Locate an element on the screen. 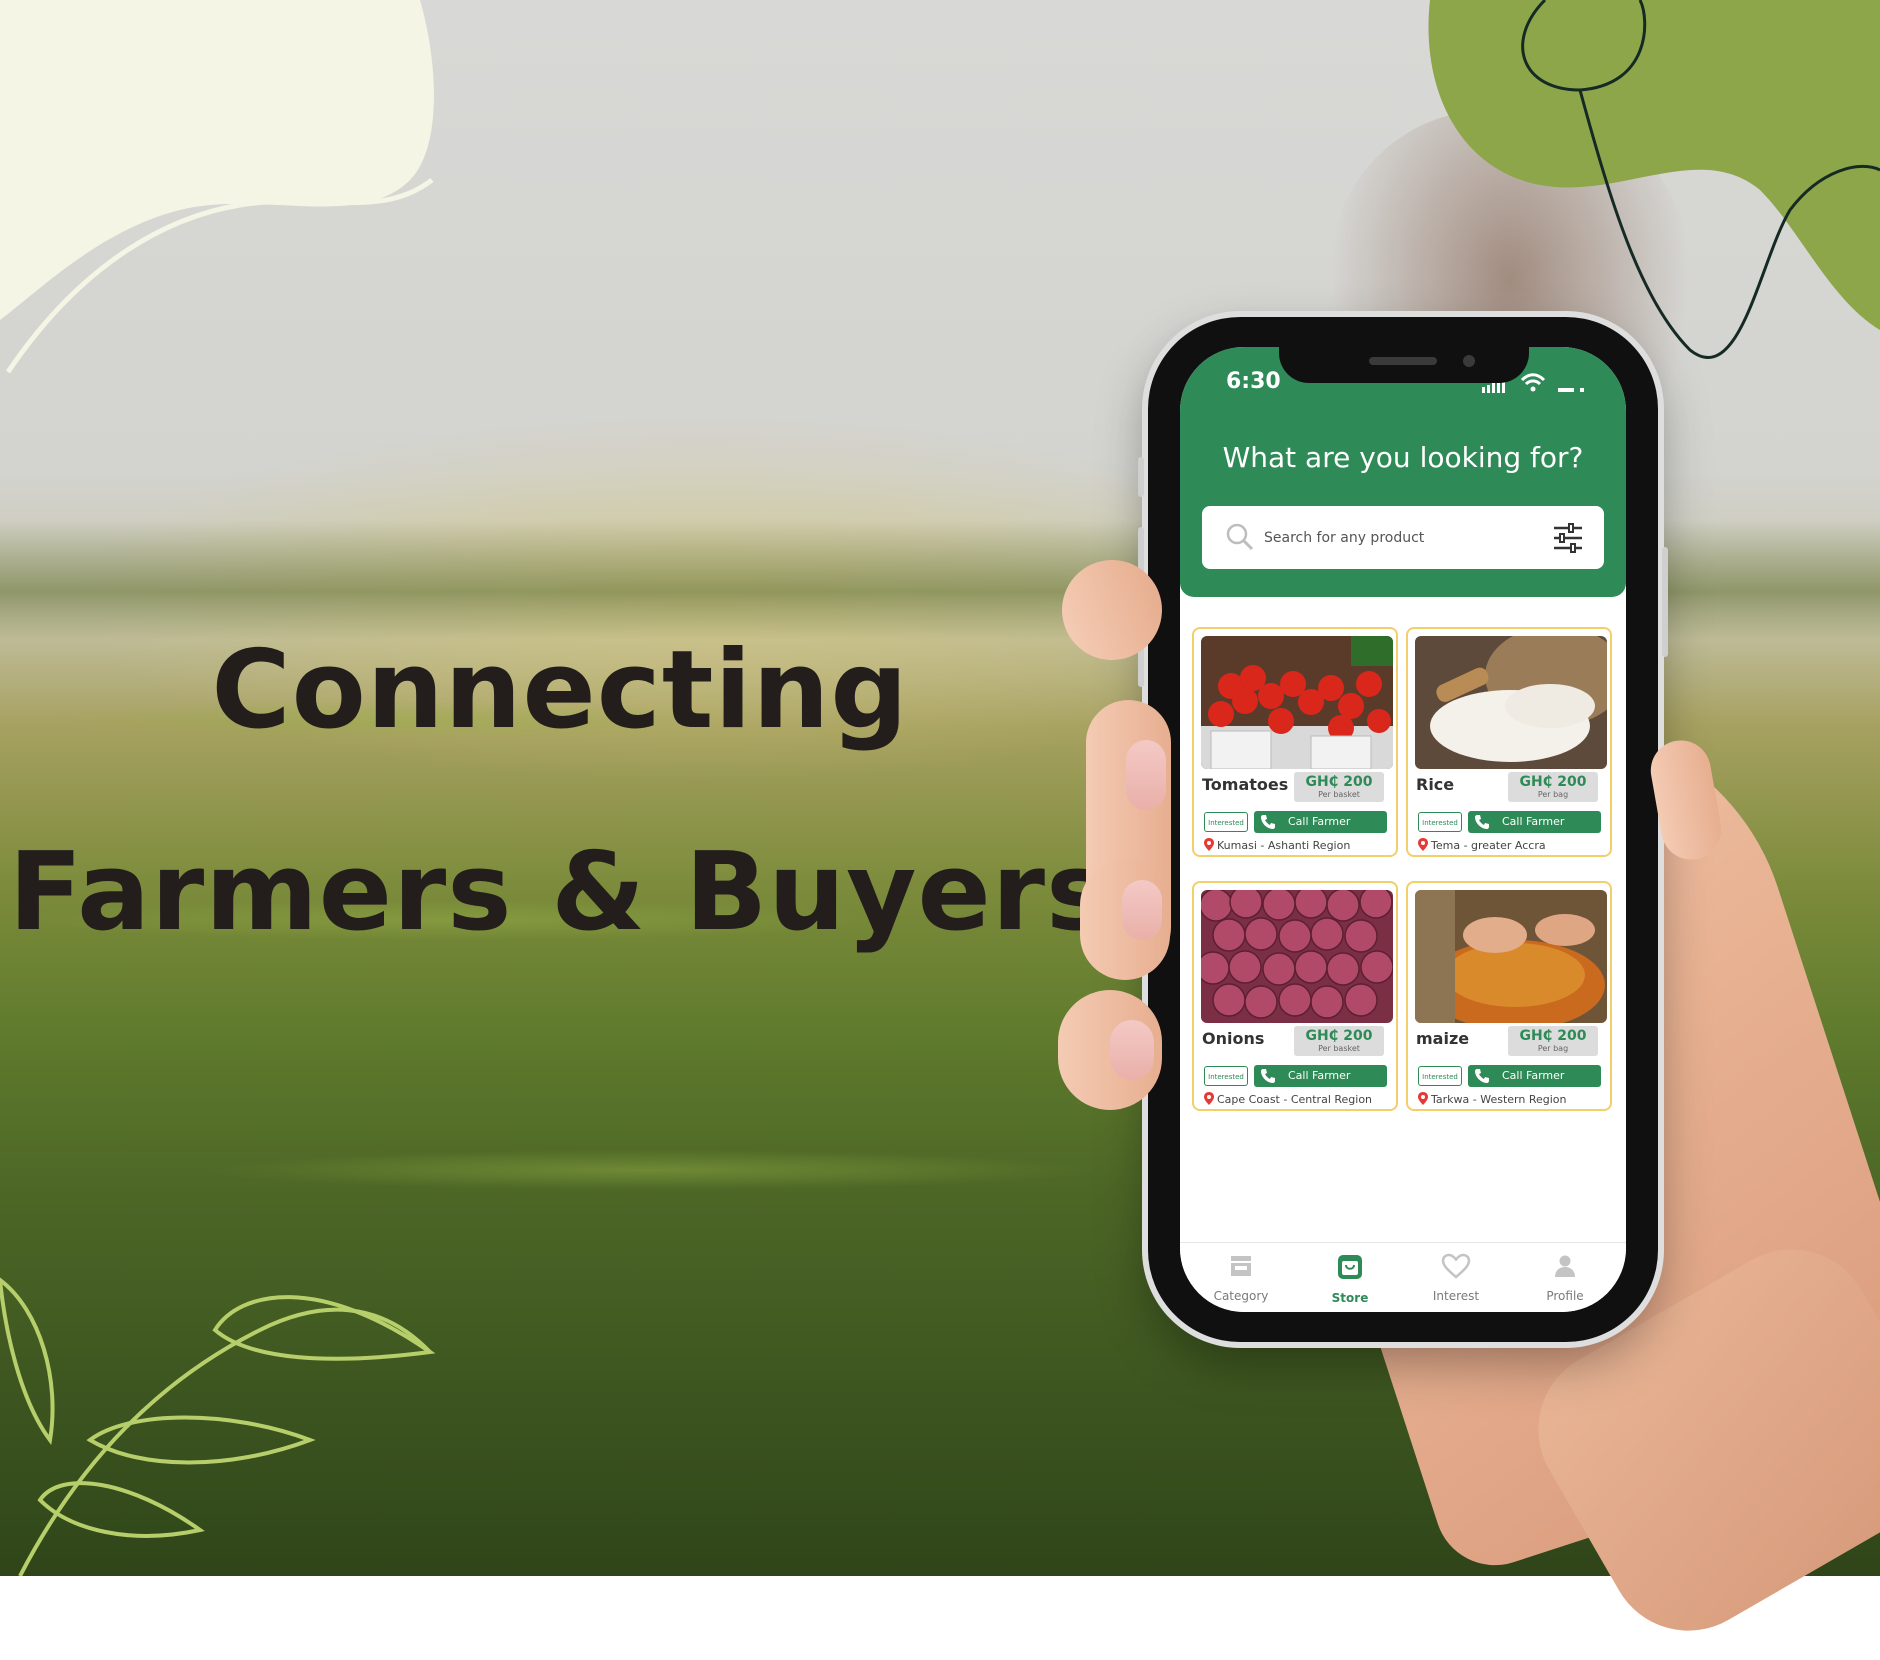 Image resolution: width=1880 pixels, height=1660 pixels. notch is located at coordinates (1404, 365).